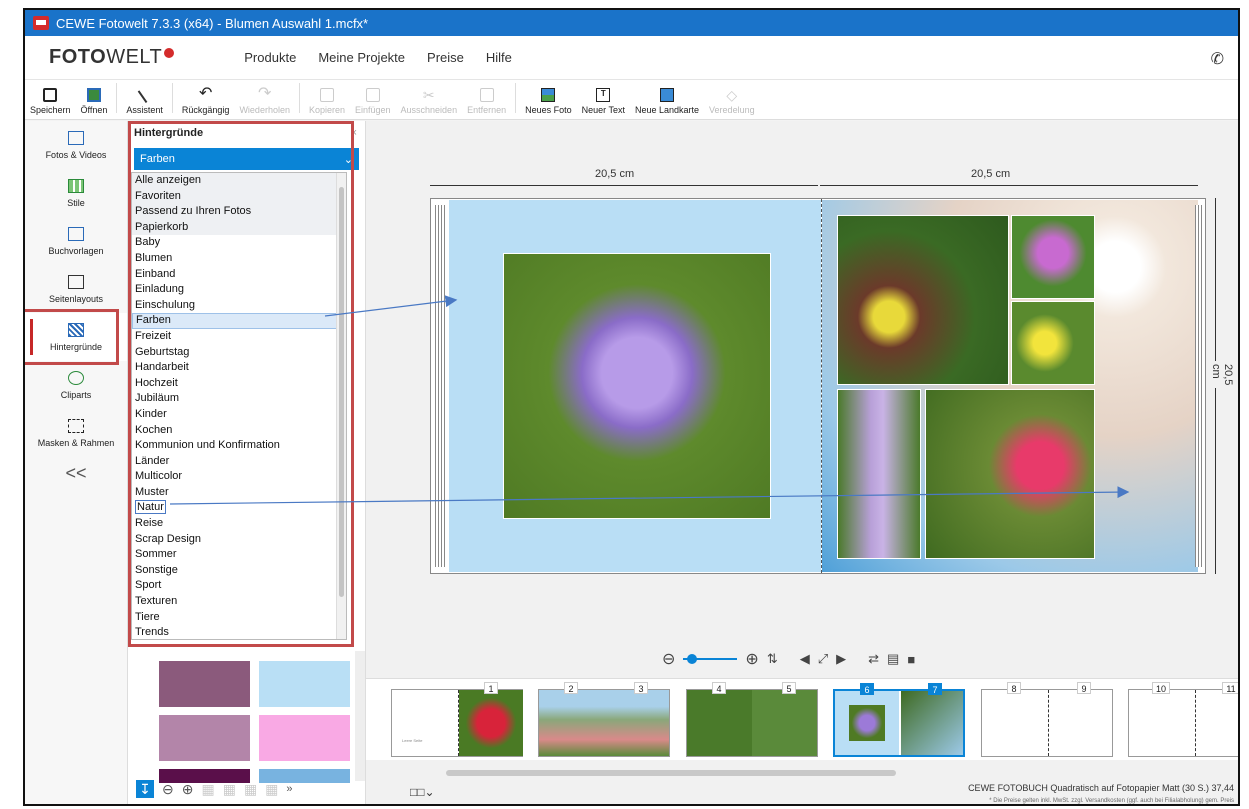 This screenshot has width=1249, height=809. Describe the element at coordinates (341, 392) in the screenshot. I see `dropdown-scroll-thumb` at that location.